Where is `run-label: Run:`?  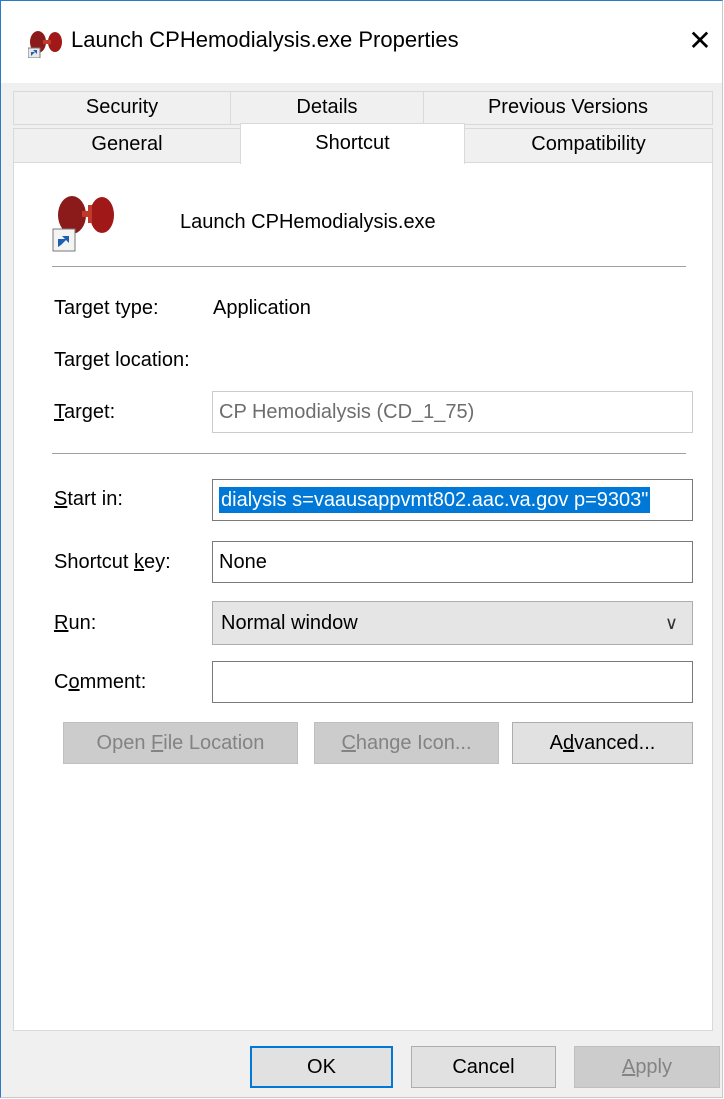 run-label: Run: is located at coordinates (75, 623).